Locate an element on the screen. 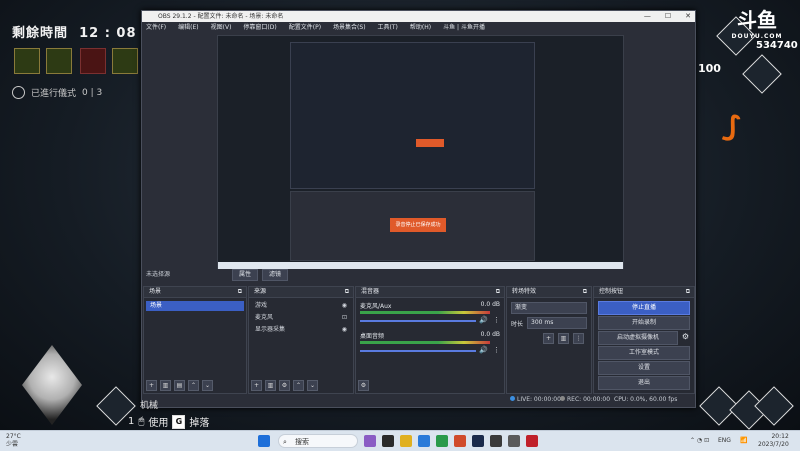 The width and height of the screenshot is (800, 451). duration-input: 300 ms is located at coordinates (557, 323).